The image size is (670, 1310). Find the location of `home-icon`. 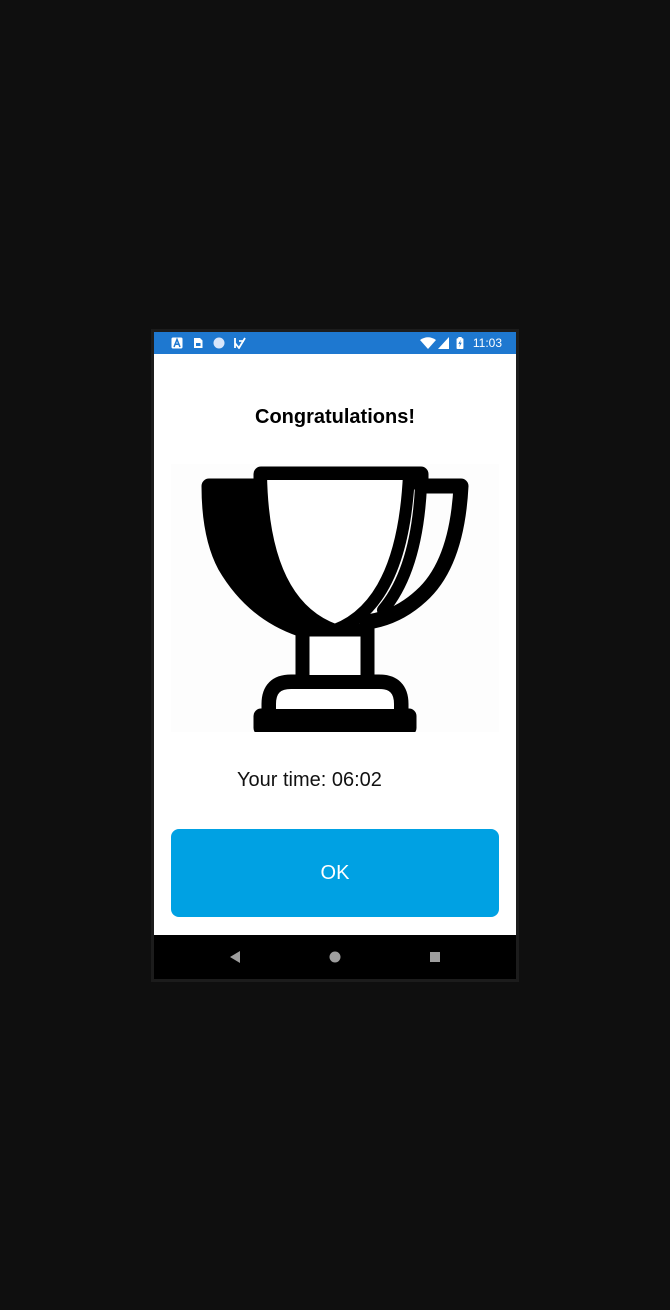

home-icon is located at coordinates (335, 957).